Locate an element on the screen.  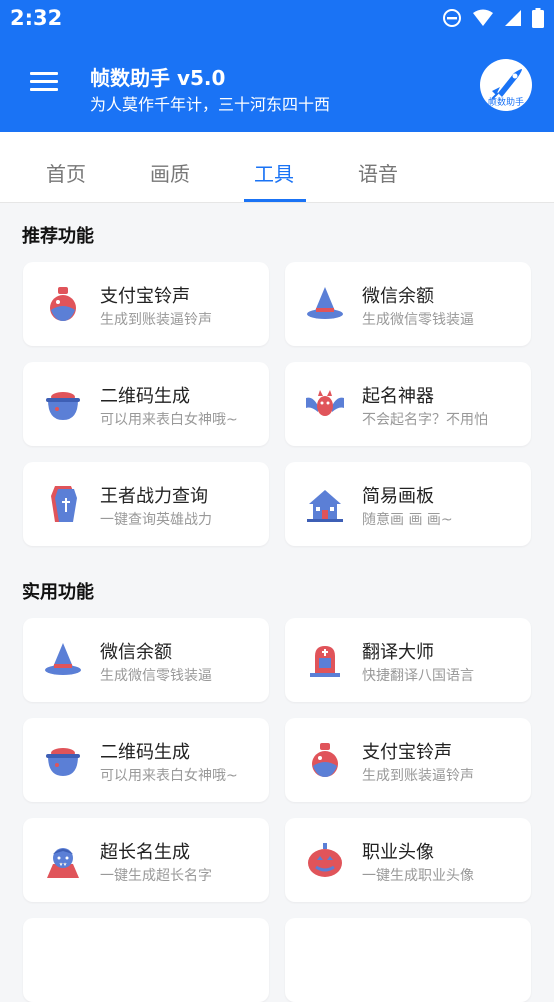
card-desc: 一键生成职业头像 is located at coordinates (418, 876).